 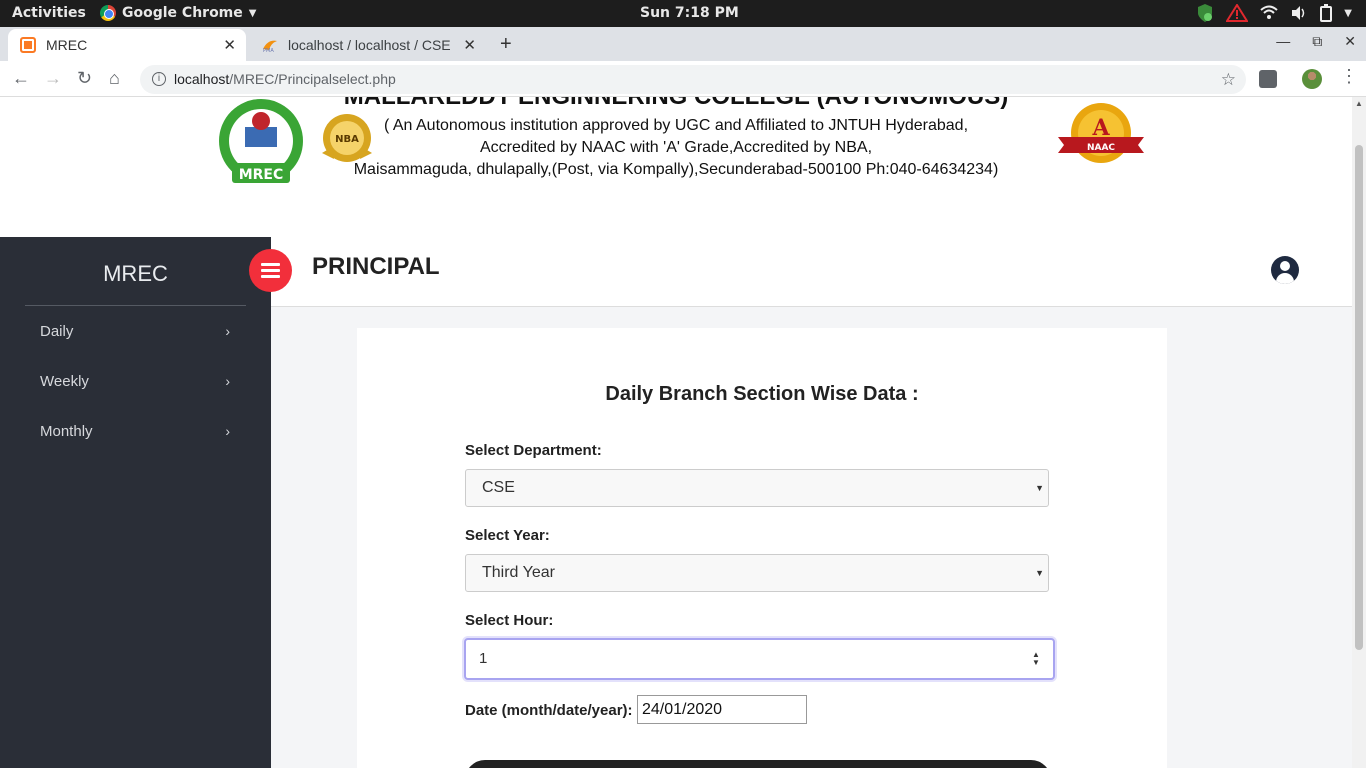 I want to click on submit-button, so click(x=758, y=764).